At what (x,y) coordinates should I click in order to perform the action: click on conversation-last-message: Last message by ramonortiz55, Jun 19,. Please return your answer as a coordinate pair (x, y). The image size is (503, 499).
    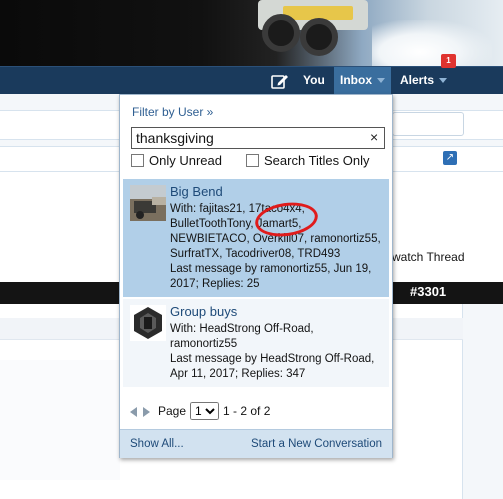
    Looking at the image, I should click on (271, 269).